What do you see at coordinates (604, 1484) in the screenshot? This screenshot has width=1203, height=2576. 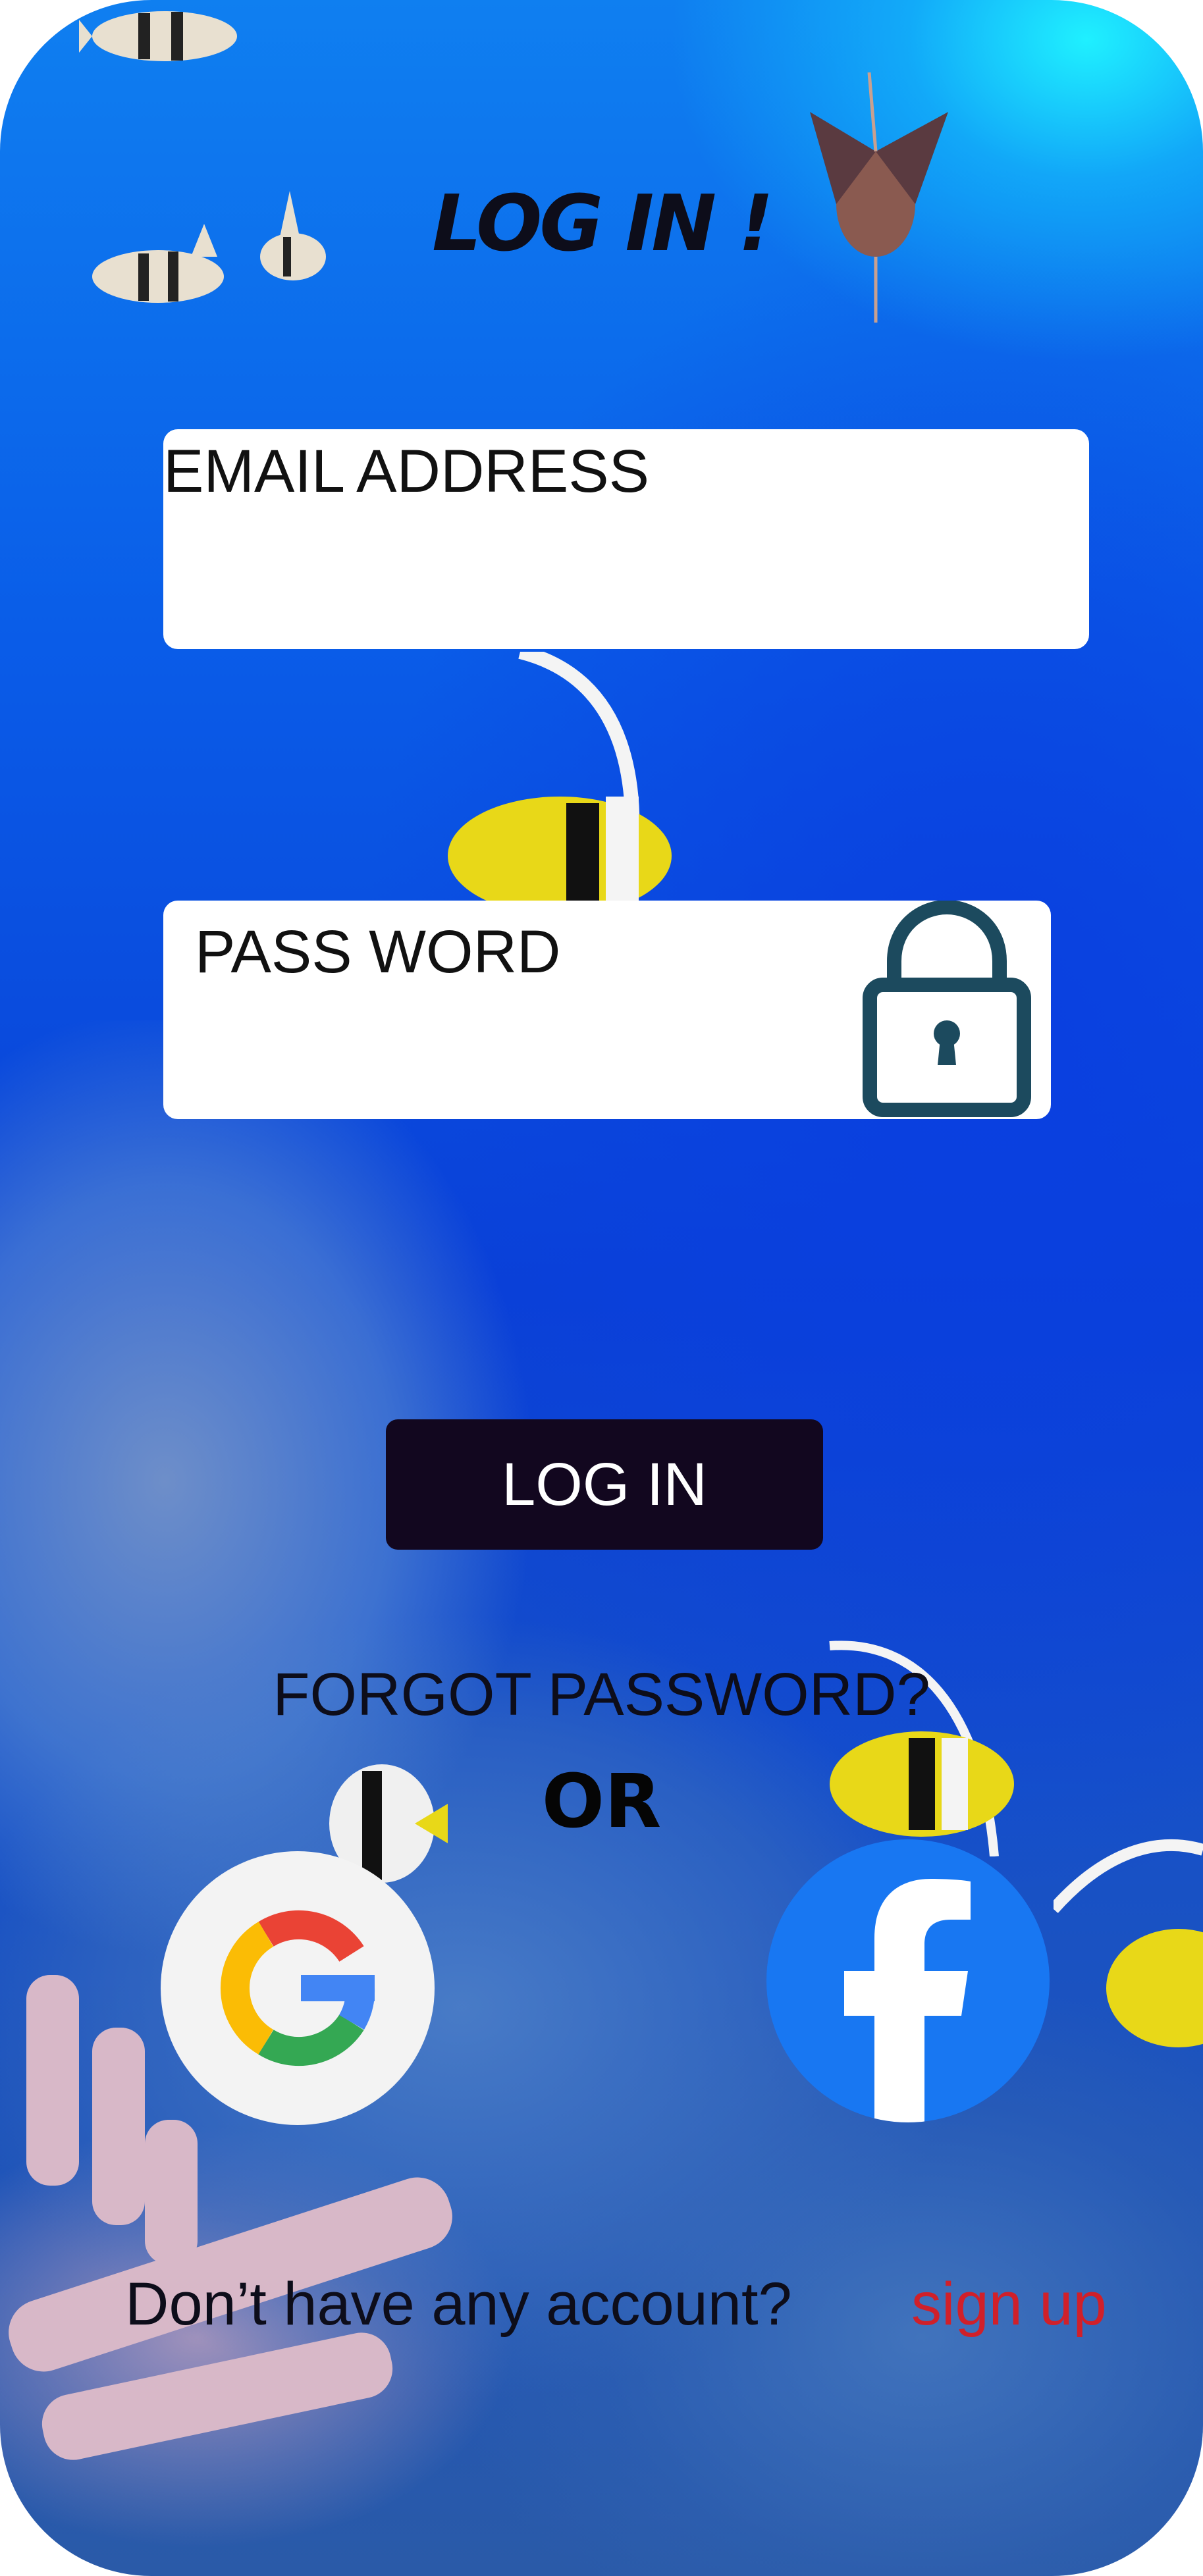 I see `login-button: LOG IN` at bounding box center [604, 1484].